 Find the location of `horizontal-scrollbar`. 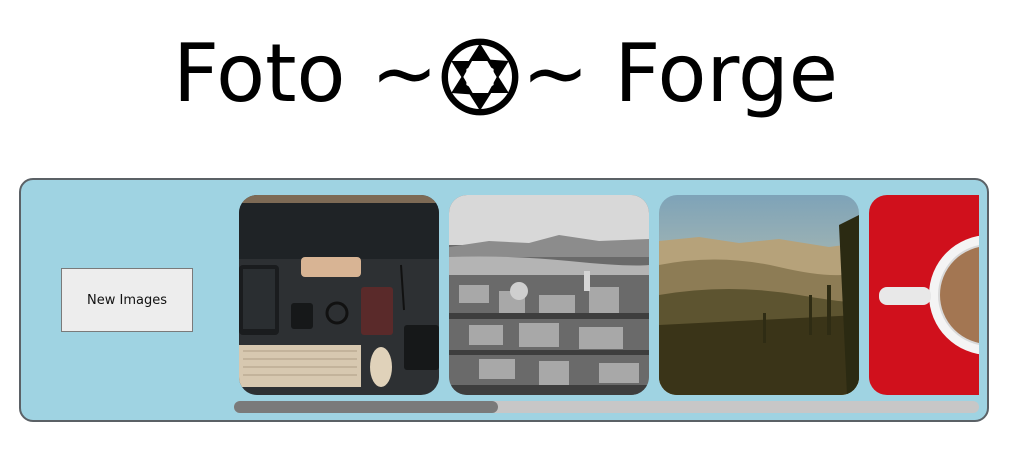

horizontal-scrollbar is located at coordinates (606, 407).